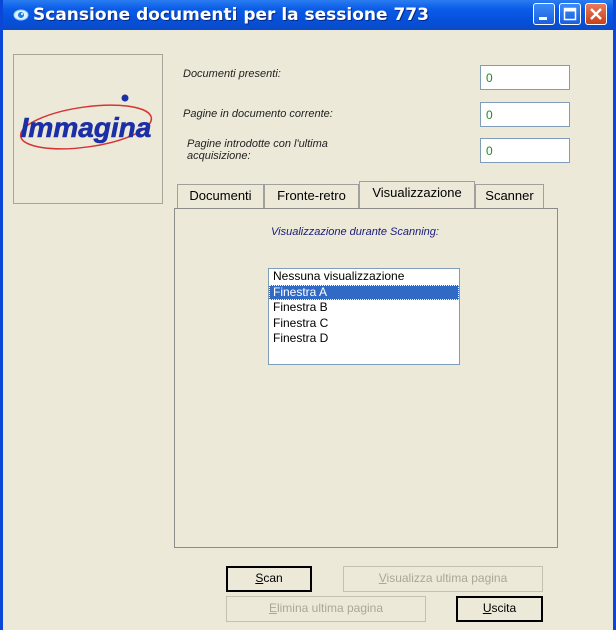 This screenshot has height=630, width=616. What do you see at coordinates (525, 77) in the screenshot?
I see `documents-count-field: 0` at bounding box center [525, 77].